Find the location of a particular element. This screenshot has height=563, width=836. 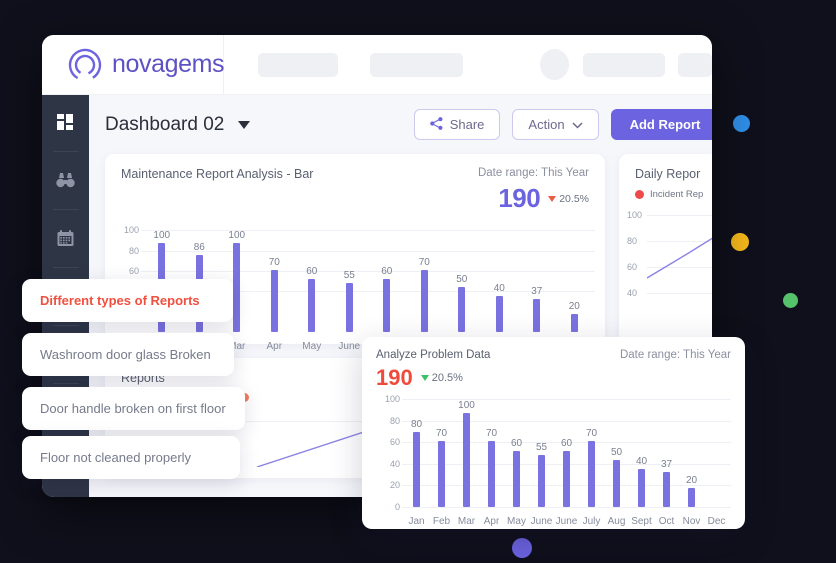

add-report-button: Add Report is located at coordinates (661, 124).